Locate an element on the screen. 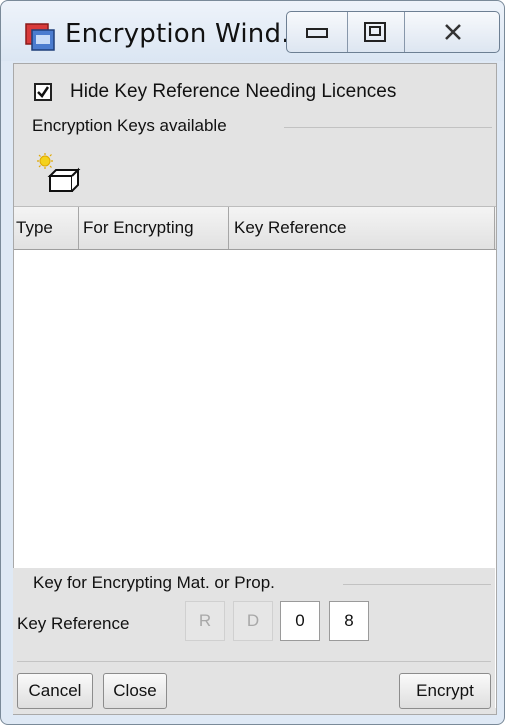  key-field-4-value: 8 is located at coordinates (349, 620).